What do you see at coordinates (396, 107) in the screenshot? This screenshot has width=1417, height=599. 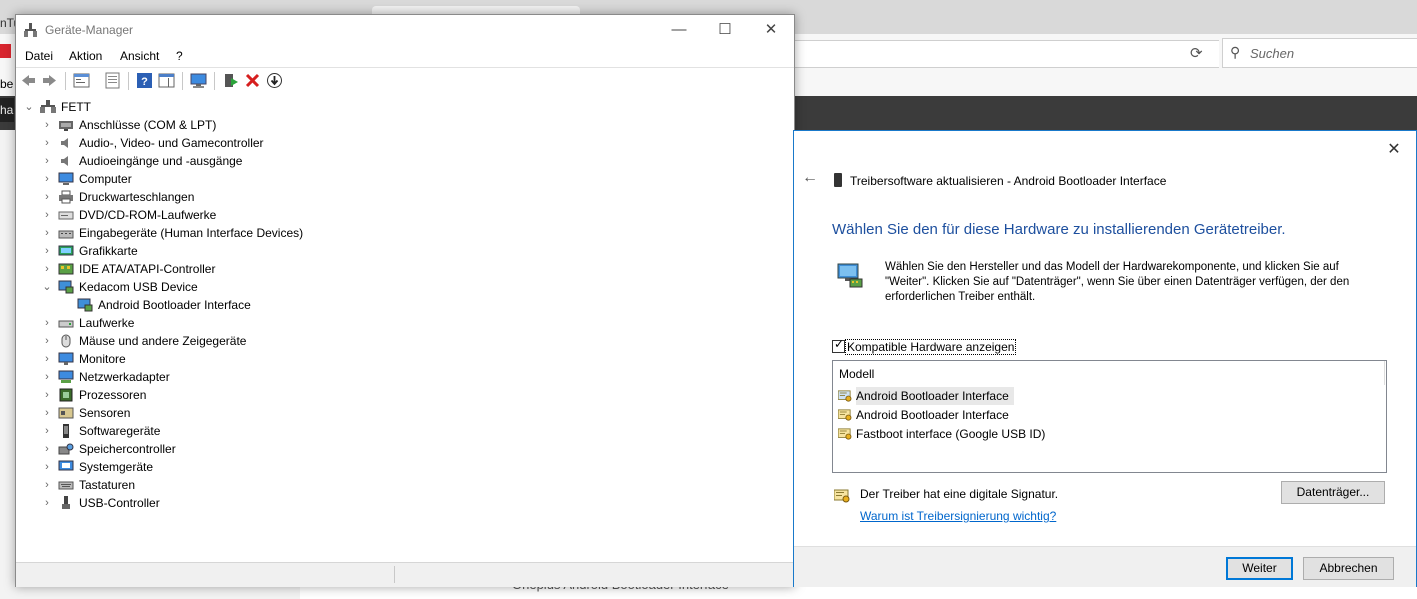 I see `tree-root: ⌄ FETT` at bounding box center [396, 107].